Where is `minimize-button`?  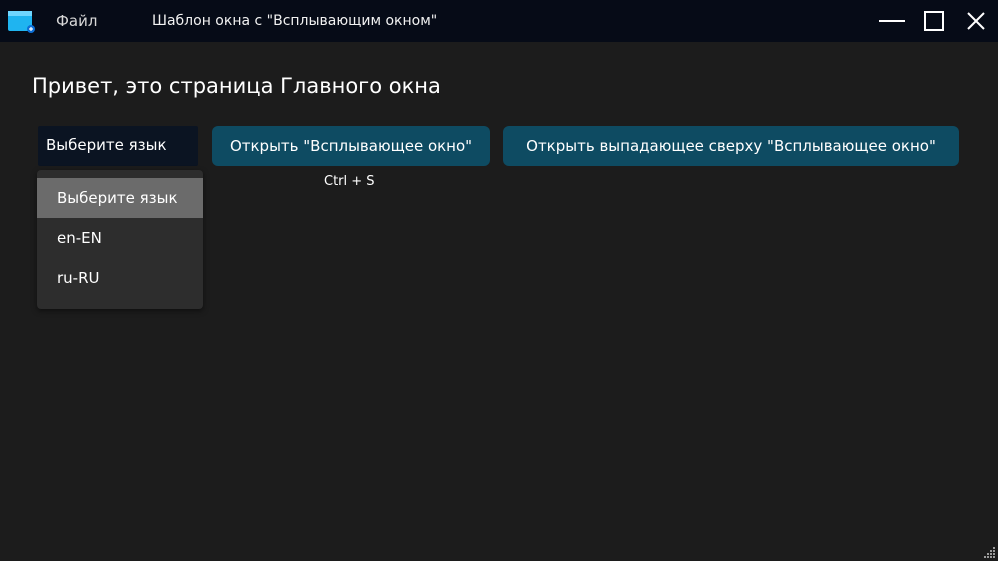 minimize-button is located at coordinates (892, 21).